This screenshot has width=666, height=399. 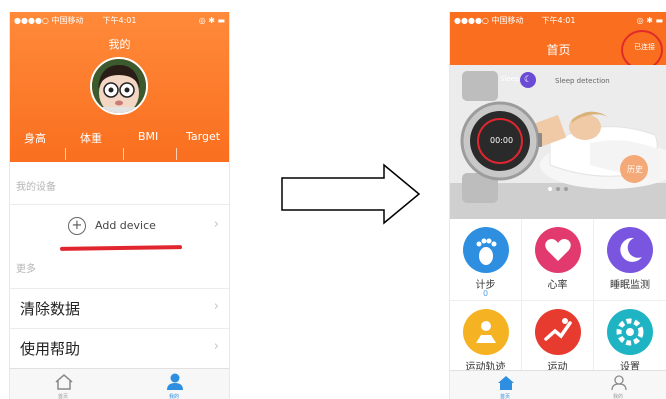 I want to click on red-annotation-underline, so click(x=121, y=248).